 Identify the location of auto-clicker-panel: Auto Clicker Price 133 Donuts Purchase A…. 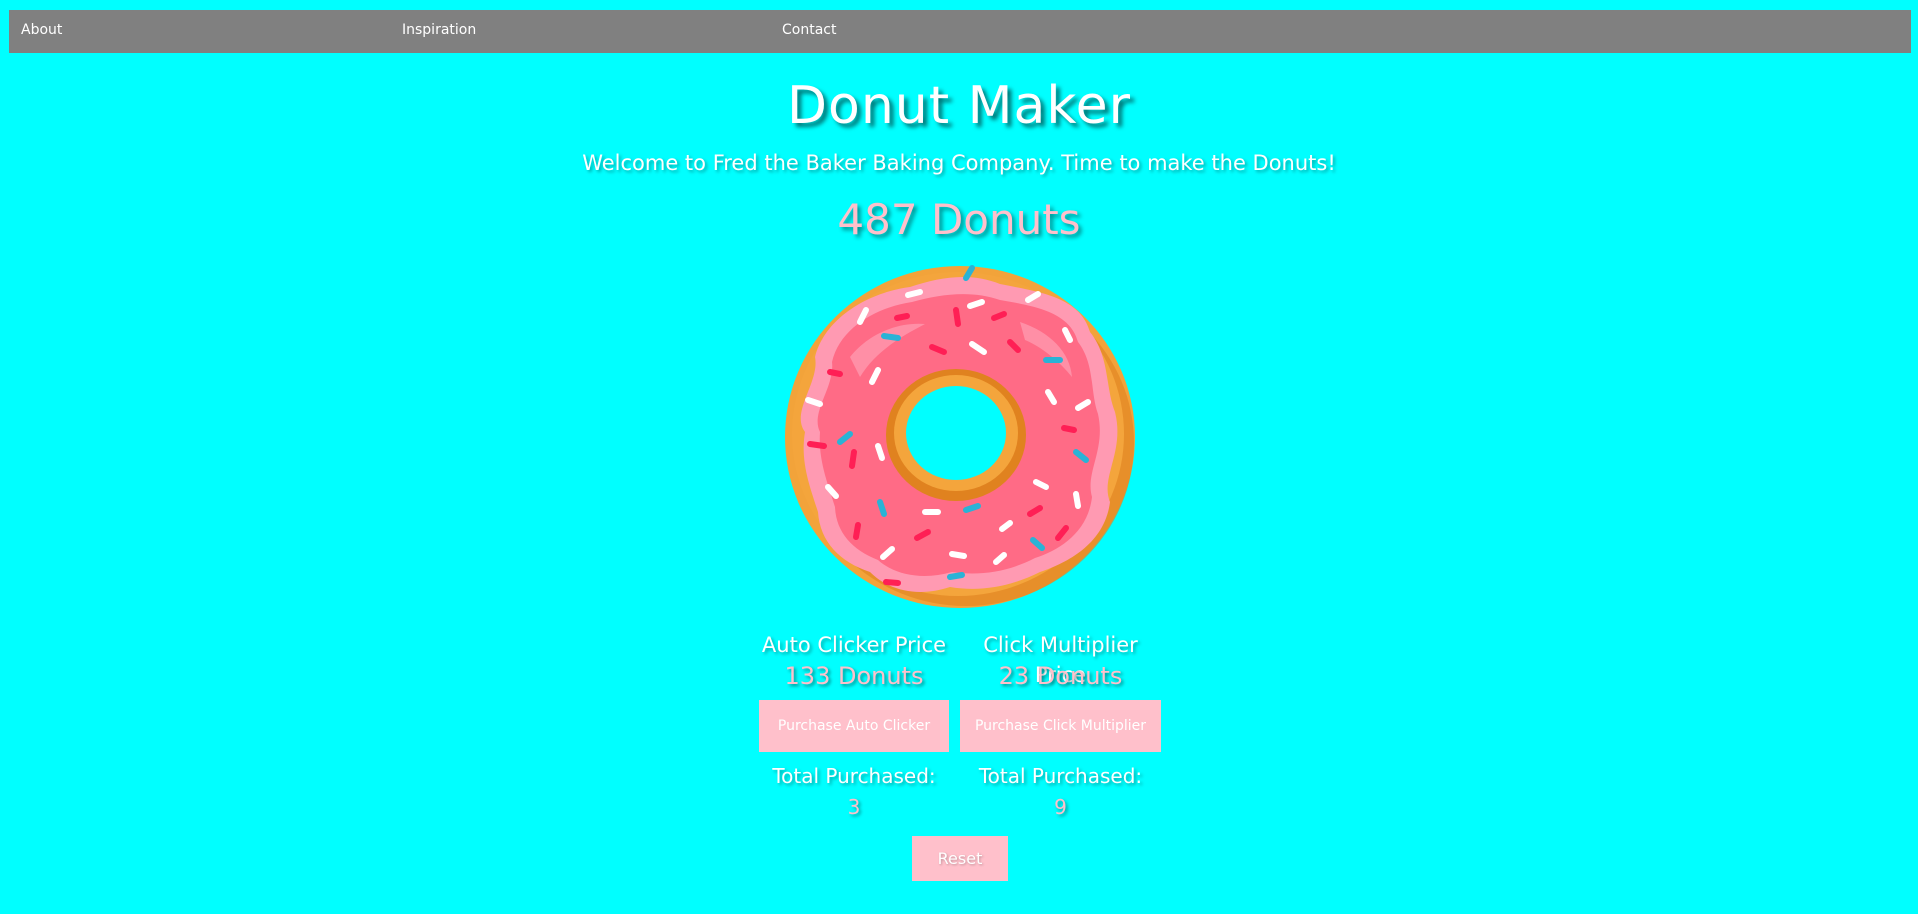
(854, 726).